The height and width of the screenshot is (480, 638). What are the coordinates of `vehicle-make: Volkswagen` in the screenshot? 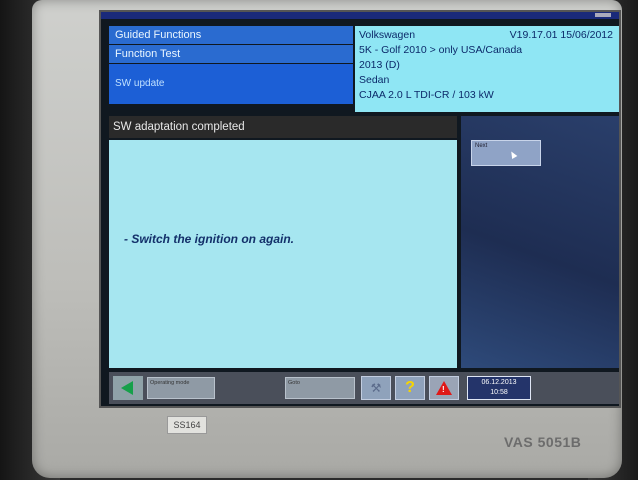 It's located at (387, 35).